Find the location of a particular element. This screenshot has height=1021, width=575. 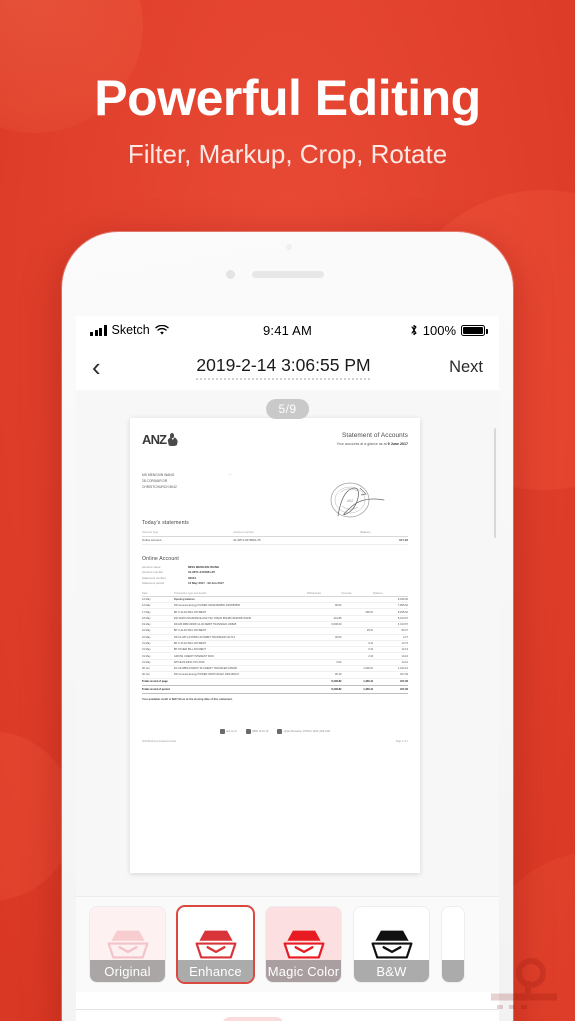

footer-mail-item: Upper Riccarton, PO Box 1233, ANZ 1101 is located at coordinates (303, 731).